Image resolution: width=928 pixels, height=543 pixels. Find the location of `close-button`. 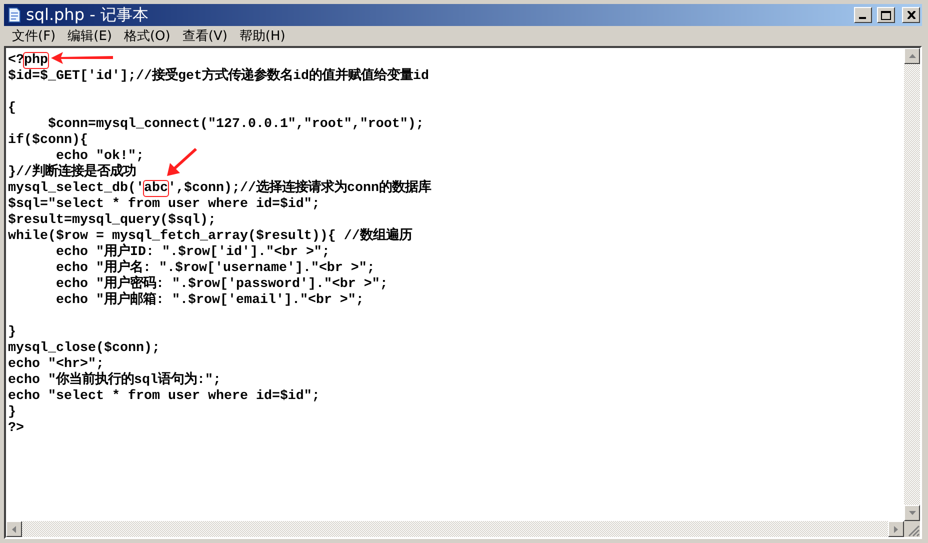

close-button is located at coordinates (911, 15).